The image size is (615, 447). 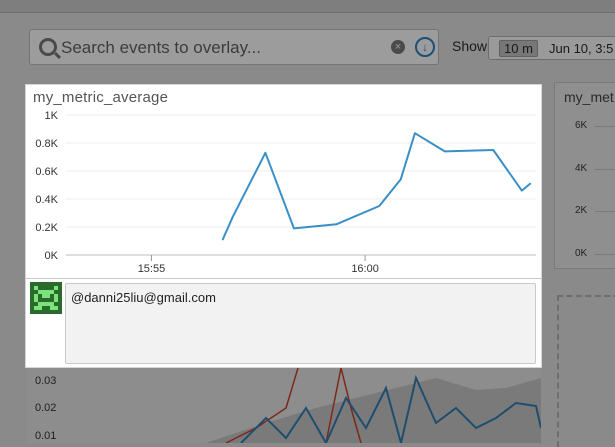 I want to click on y-tick-label: 4K, so click(x=581, y=168).